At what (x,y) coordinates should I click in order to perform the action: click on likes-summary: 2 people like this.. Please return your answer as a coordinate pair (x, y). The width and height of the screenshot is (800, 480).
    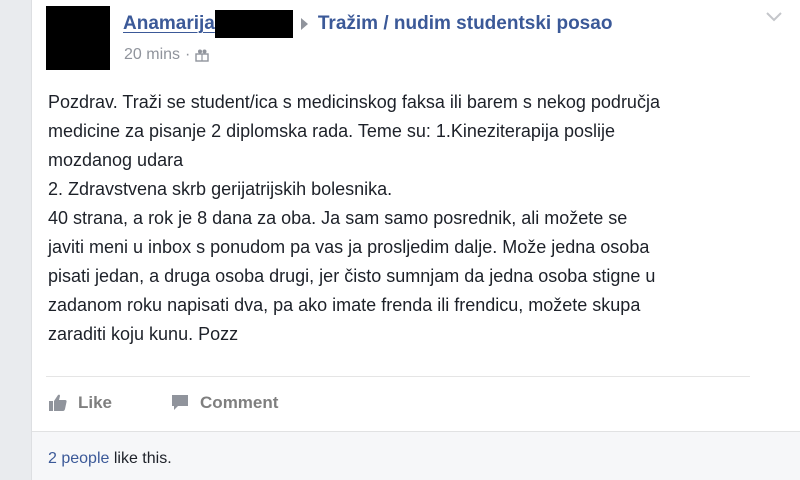
    Looking at the image, I should click on (110, 459).